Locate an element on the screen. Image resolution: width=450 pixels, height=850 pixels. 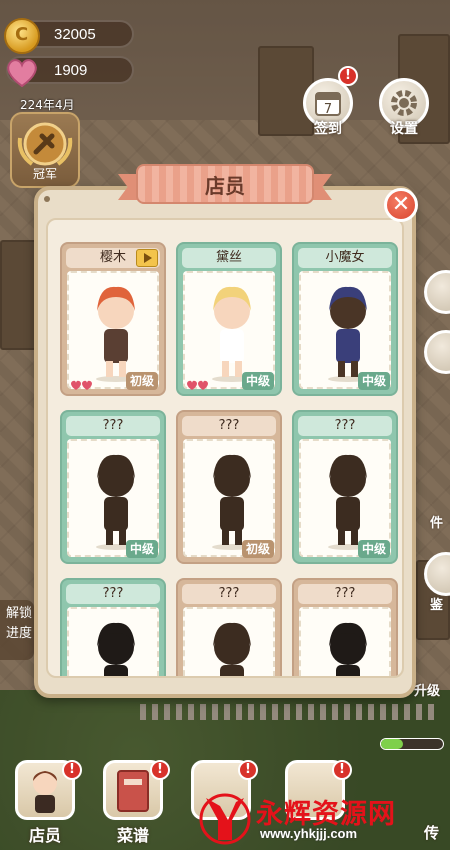
shop-progress-bar is located at coordinates (412, 744).